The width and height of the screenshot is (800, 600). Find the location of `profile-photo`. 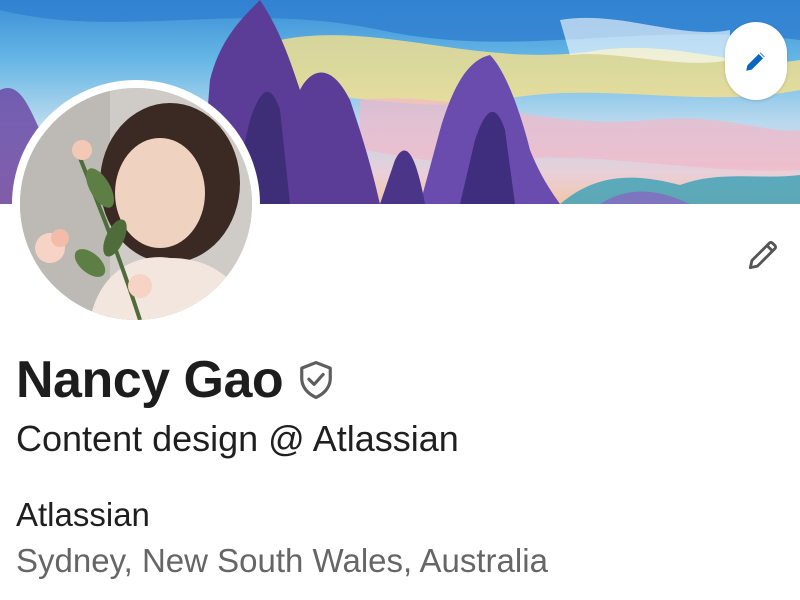

profile-photo is located at coordinates (136, 204).